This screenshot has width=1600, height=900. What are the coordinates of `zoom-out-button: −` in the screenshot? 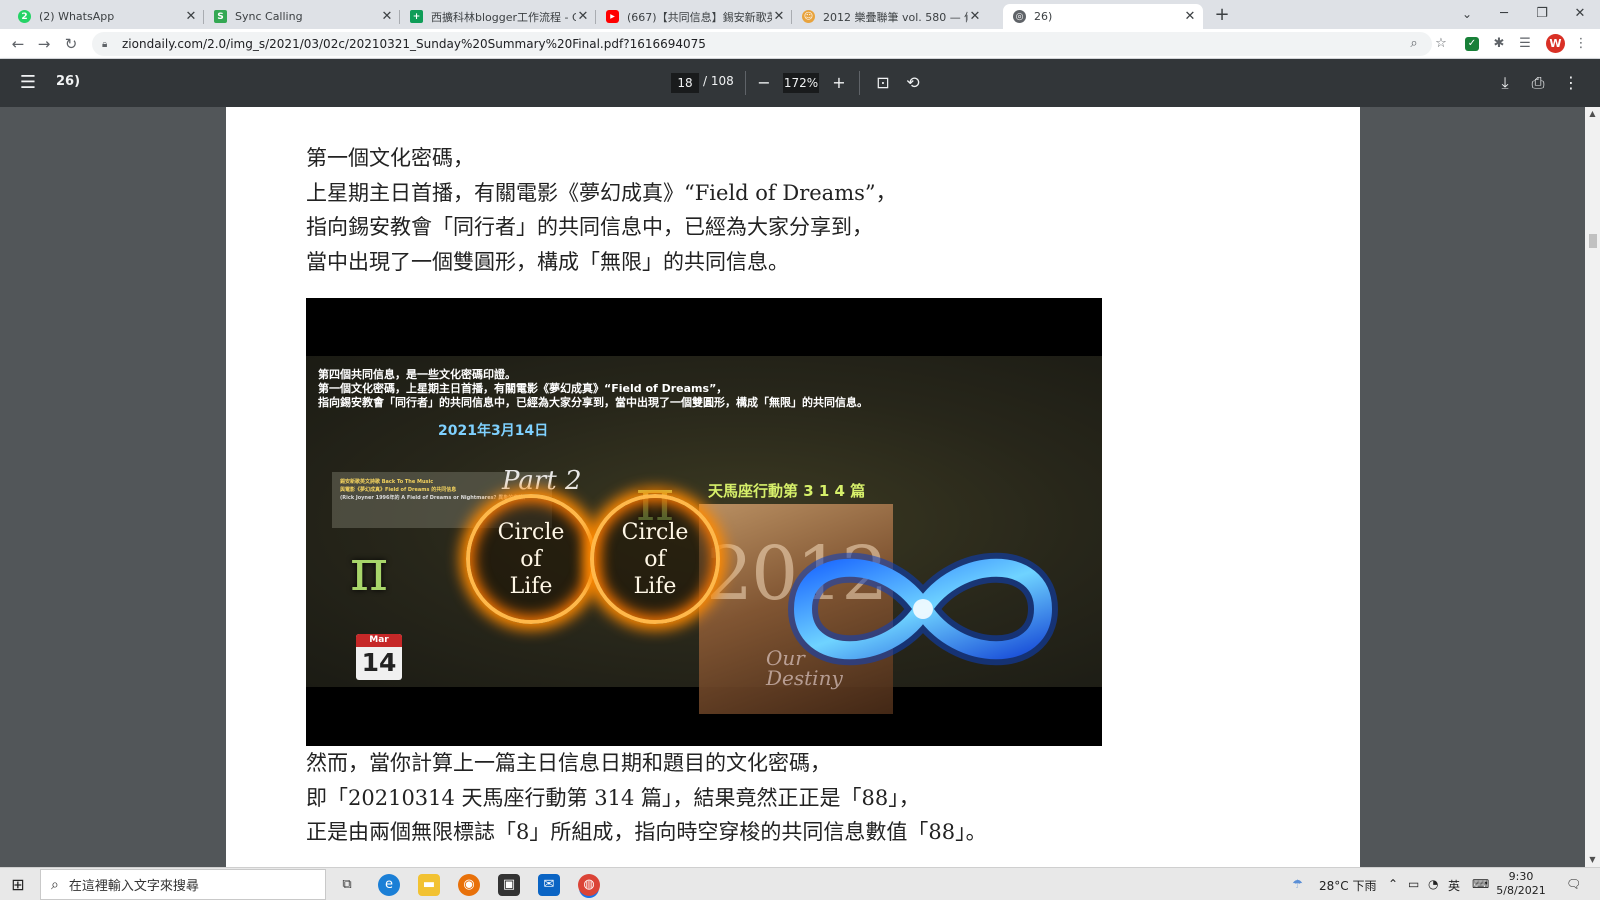 It's located at (764, 83).